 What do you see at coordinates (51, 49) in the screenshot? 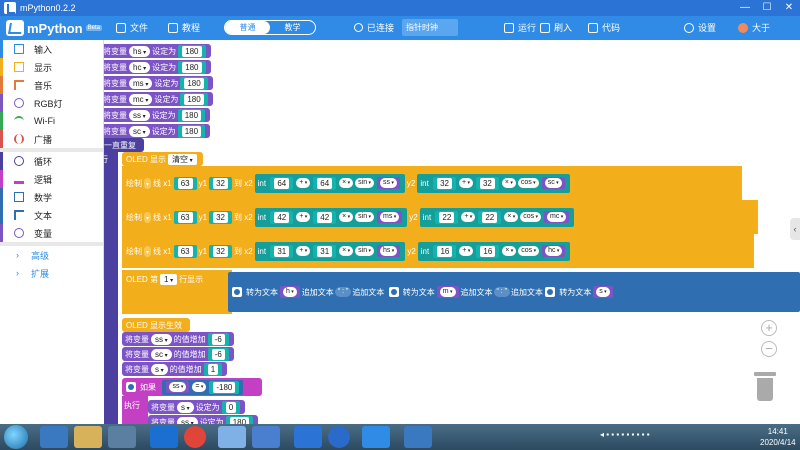
I see `category-input: 输入` at bounding box center [51, 49].